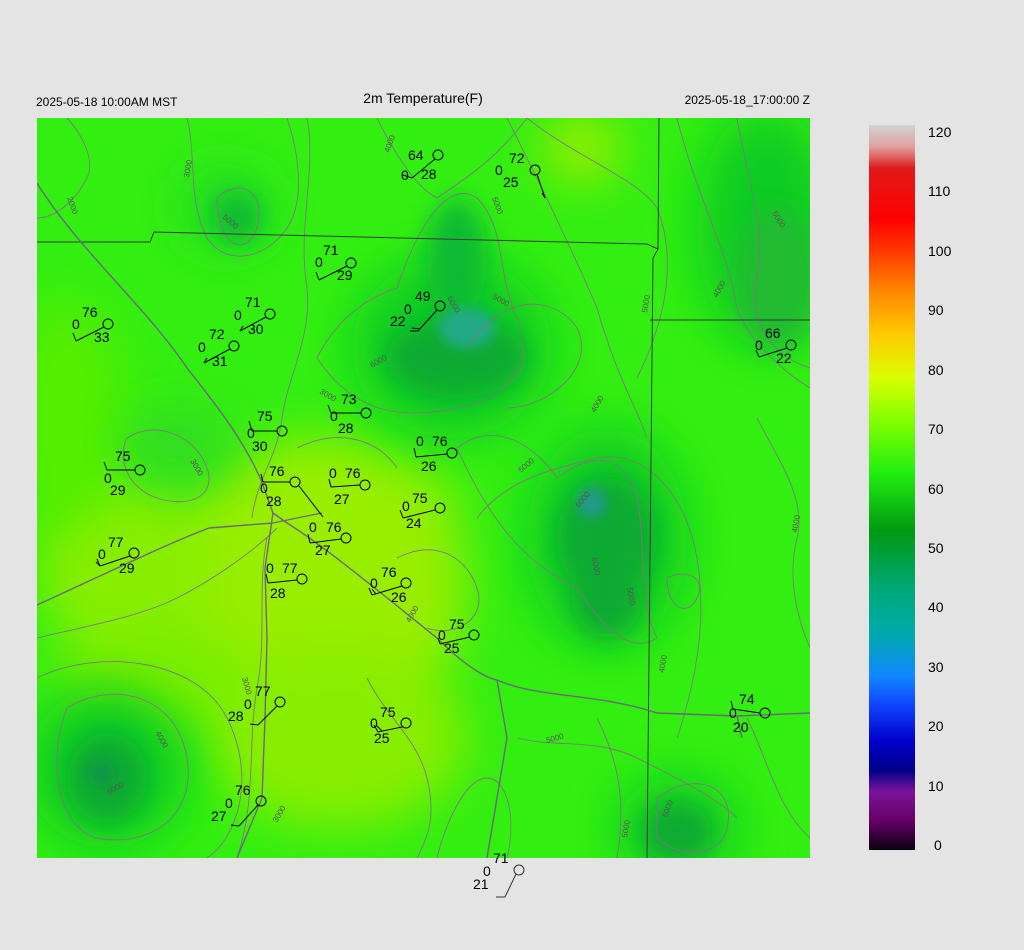 The width and height of the screenshot is (1024, 950). What do you see at coordinates (940, 251) in the screenshot?
I see `colorbar-label: 100` at bounding box center [940, 251].